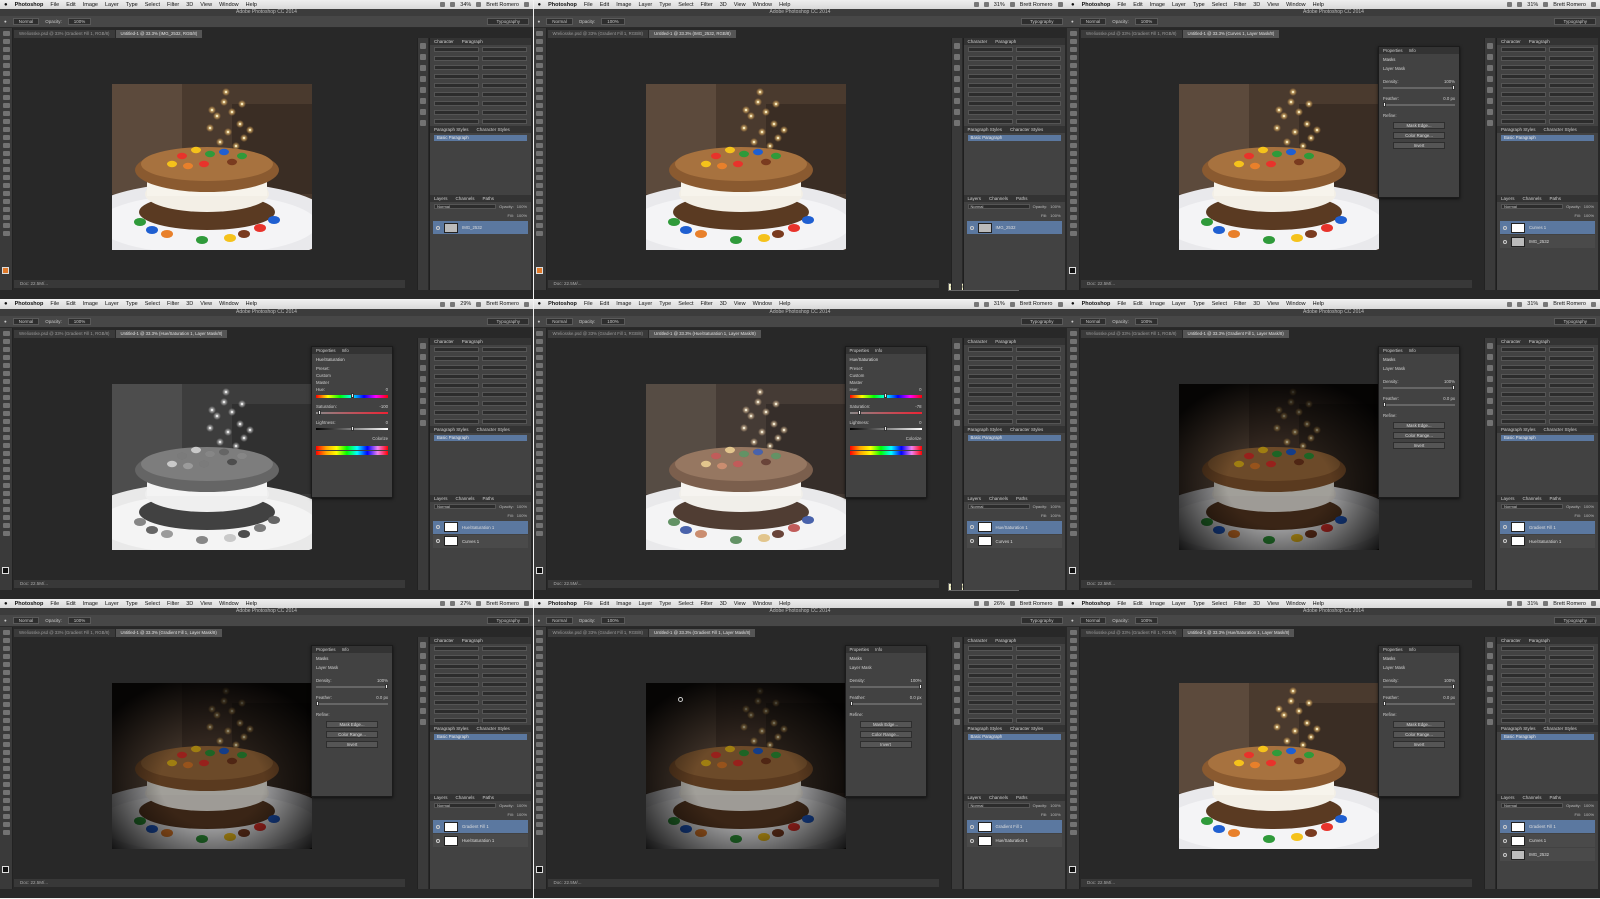 The height and width of the screenshot is (899, 1600). I want to click on invert-button: Invert, so click(1419, 445).